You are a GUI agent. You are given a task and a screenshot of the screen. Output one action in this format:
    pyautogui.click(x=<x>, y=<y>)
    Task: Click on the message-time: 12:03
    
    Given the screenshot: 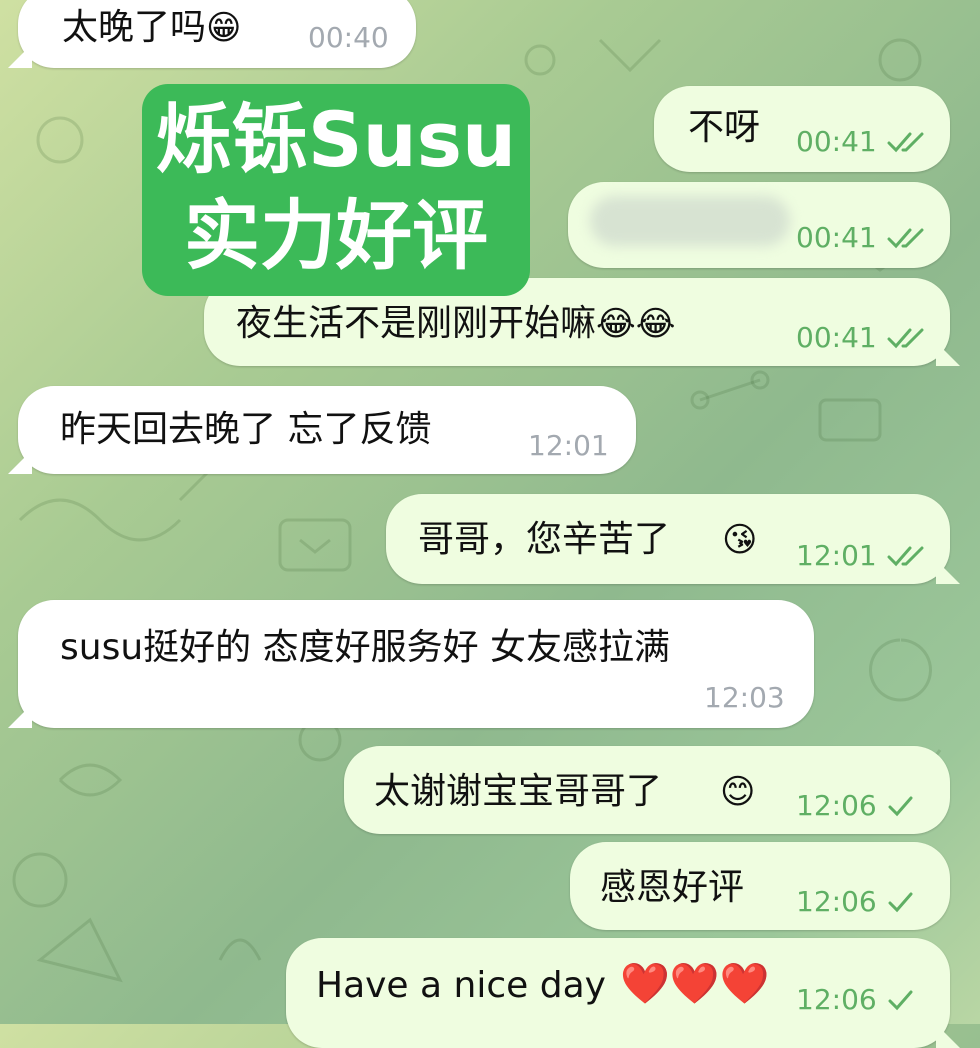 What is the action you would take?
    pyautogui.click(x=744, y=697)
    